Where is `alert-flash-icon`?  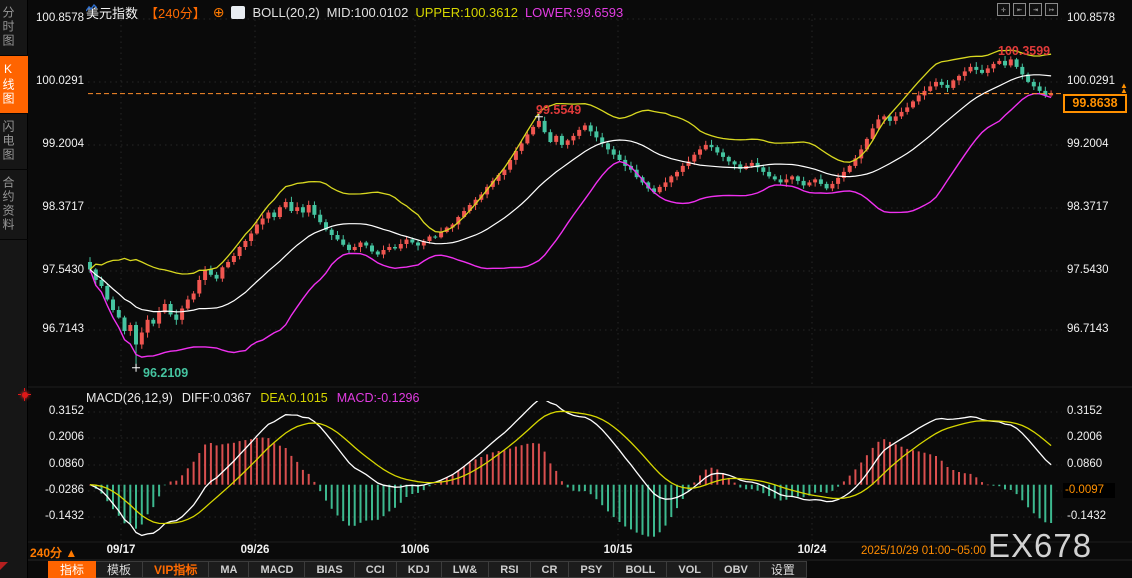 alert-flash-icon is located at coordinates (24, 394).